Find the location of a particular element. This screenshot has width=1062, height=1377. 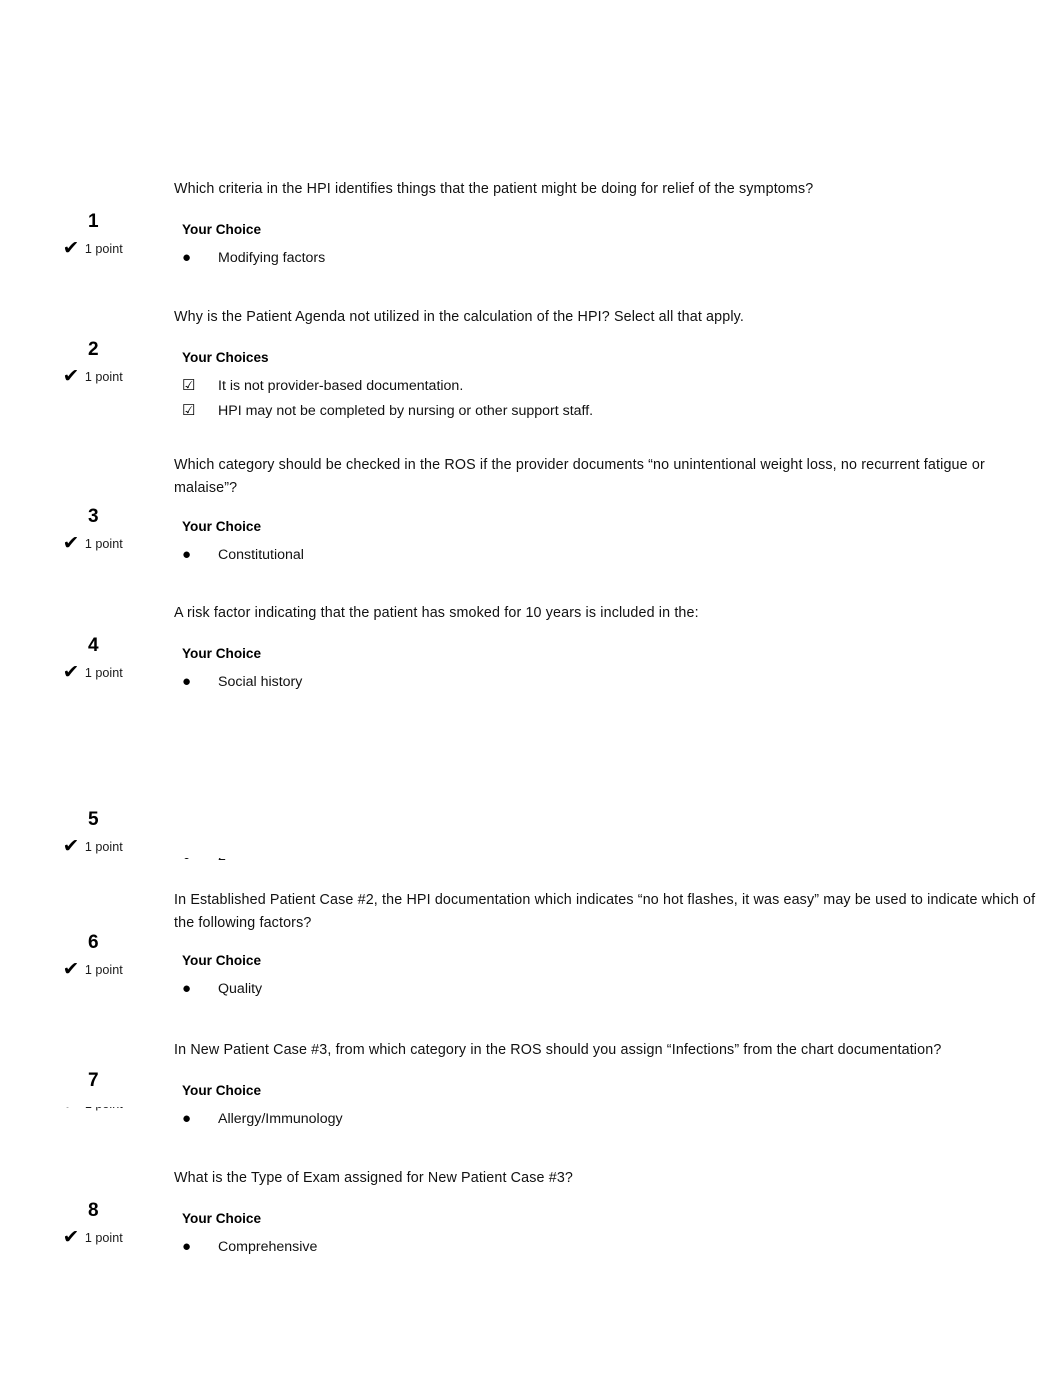

answer-row: ● Constitutional is located at coordinates (612, 555).